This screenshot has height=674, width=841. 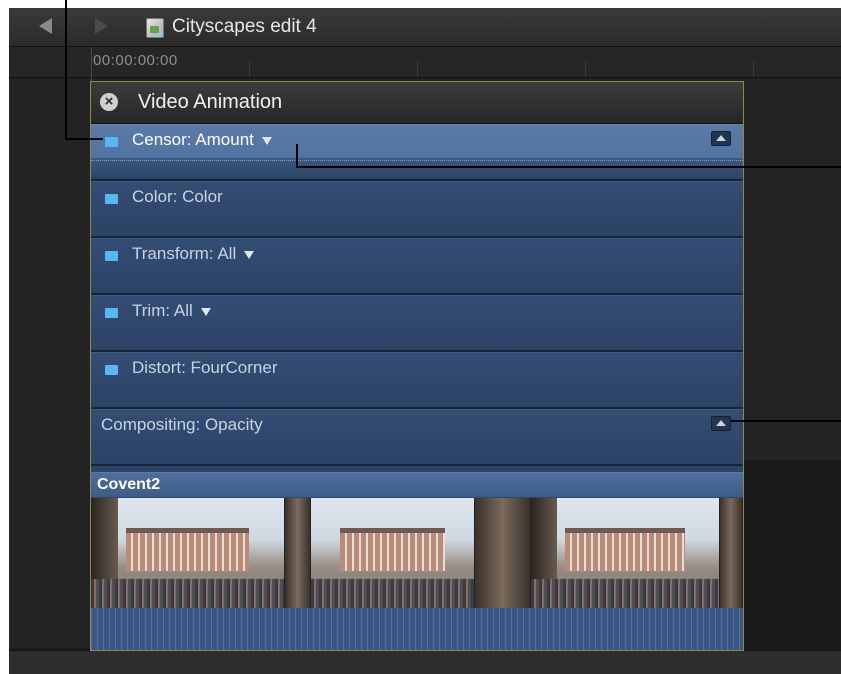 I want to click on animation-row-label: Compositing: Opacity, so click(x=182, y=424).